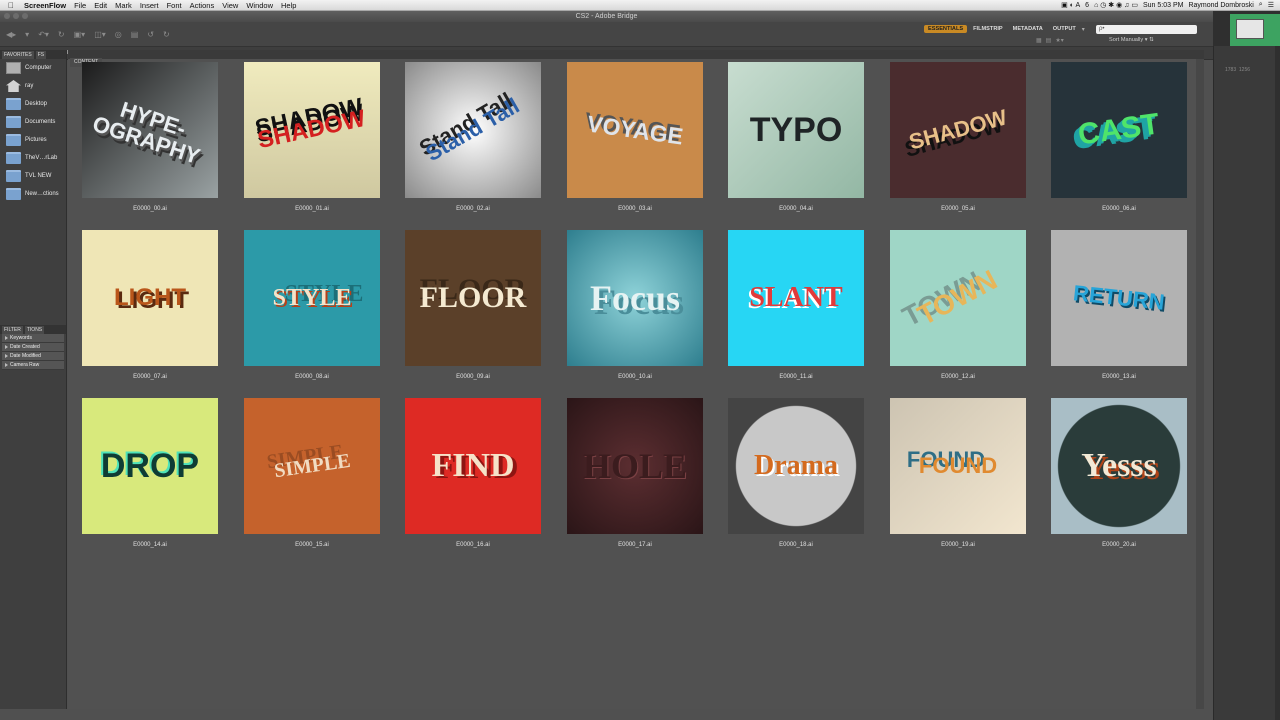 The image size is (1280, 720). I want to click on thumbnail-e0000_19: FOUND, so click(958, 466).